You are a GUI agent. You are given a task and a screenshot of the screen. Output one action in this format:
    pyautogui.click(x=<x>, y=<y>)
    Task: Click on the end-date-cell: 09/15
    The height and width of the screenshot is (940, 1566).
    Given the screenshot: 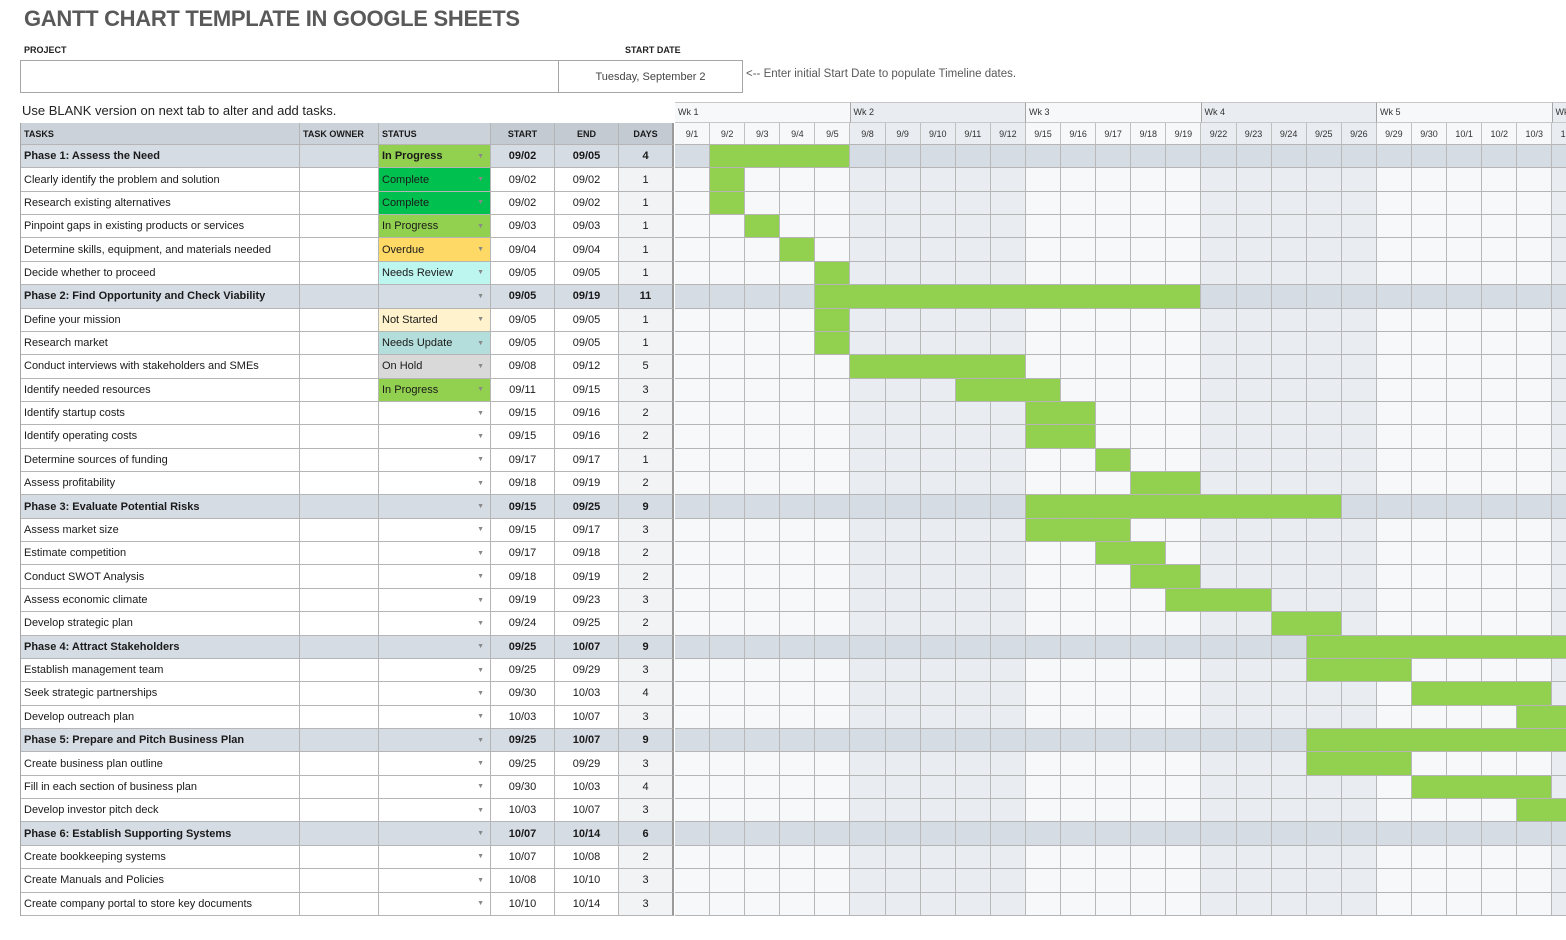 What is the action you would take?
    pyautogui.click(x=587, y=390)
    